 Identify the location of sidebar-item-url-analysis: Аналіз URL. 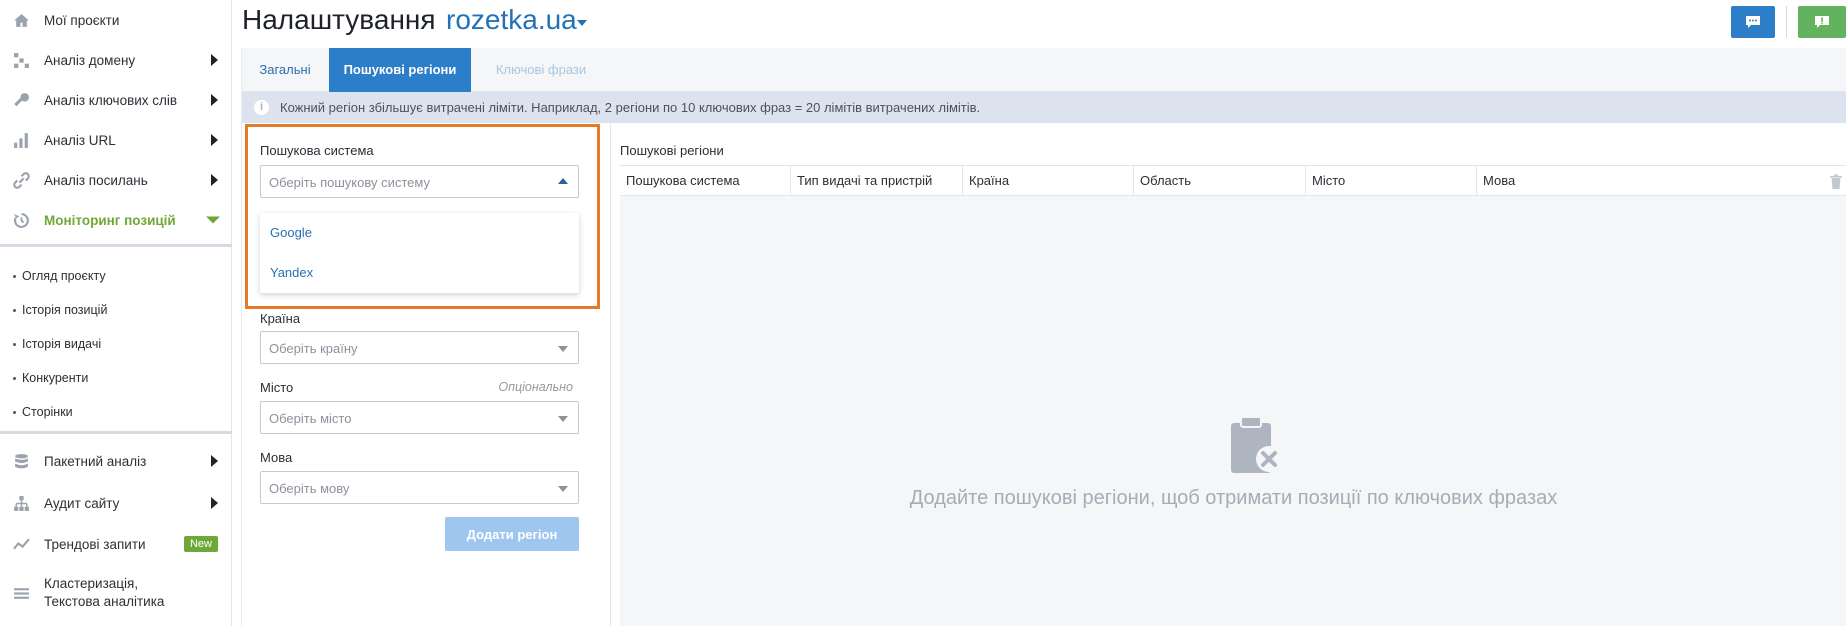
(116, 140).